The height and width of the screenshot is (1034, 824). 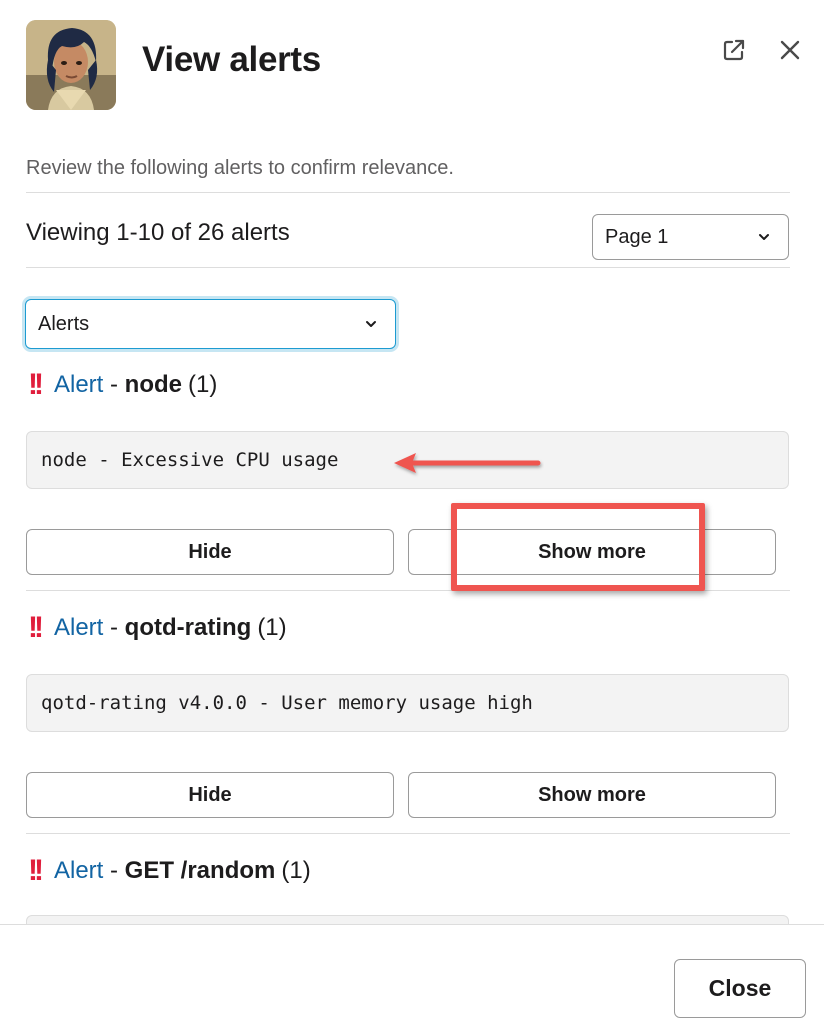 I want to click on app-avatar, so click(x=71, y=65).